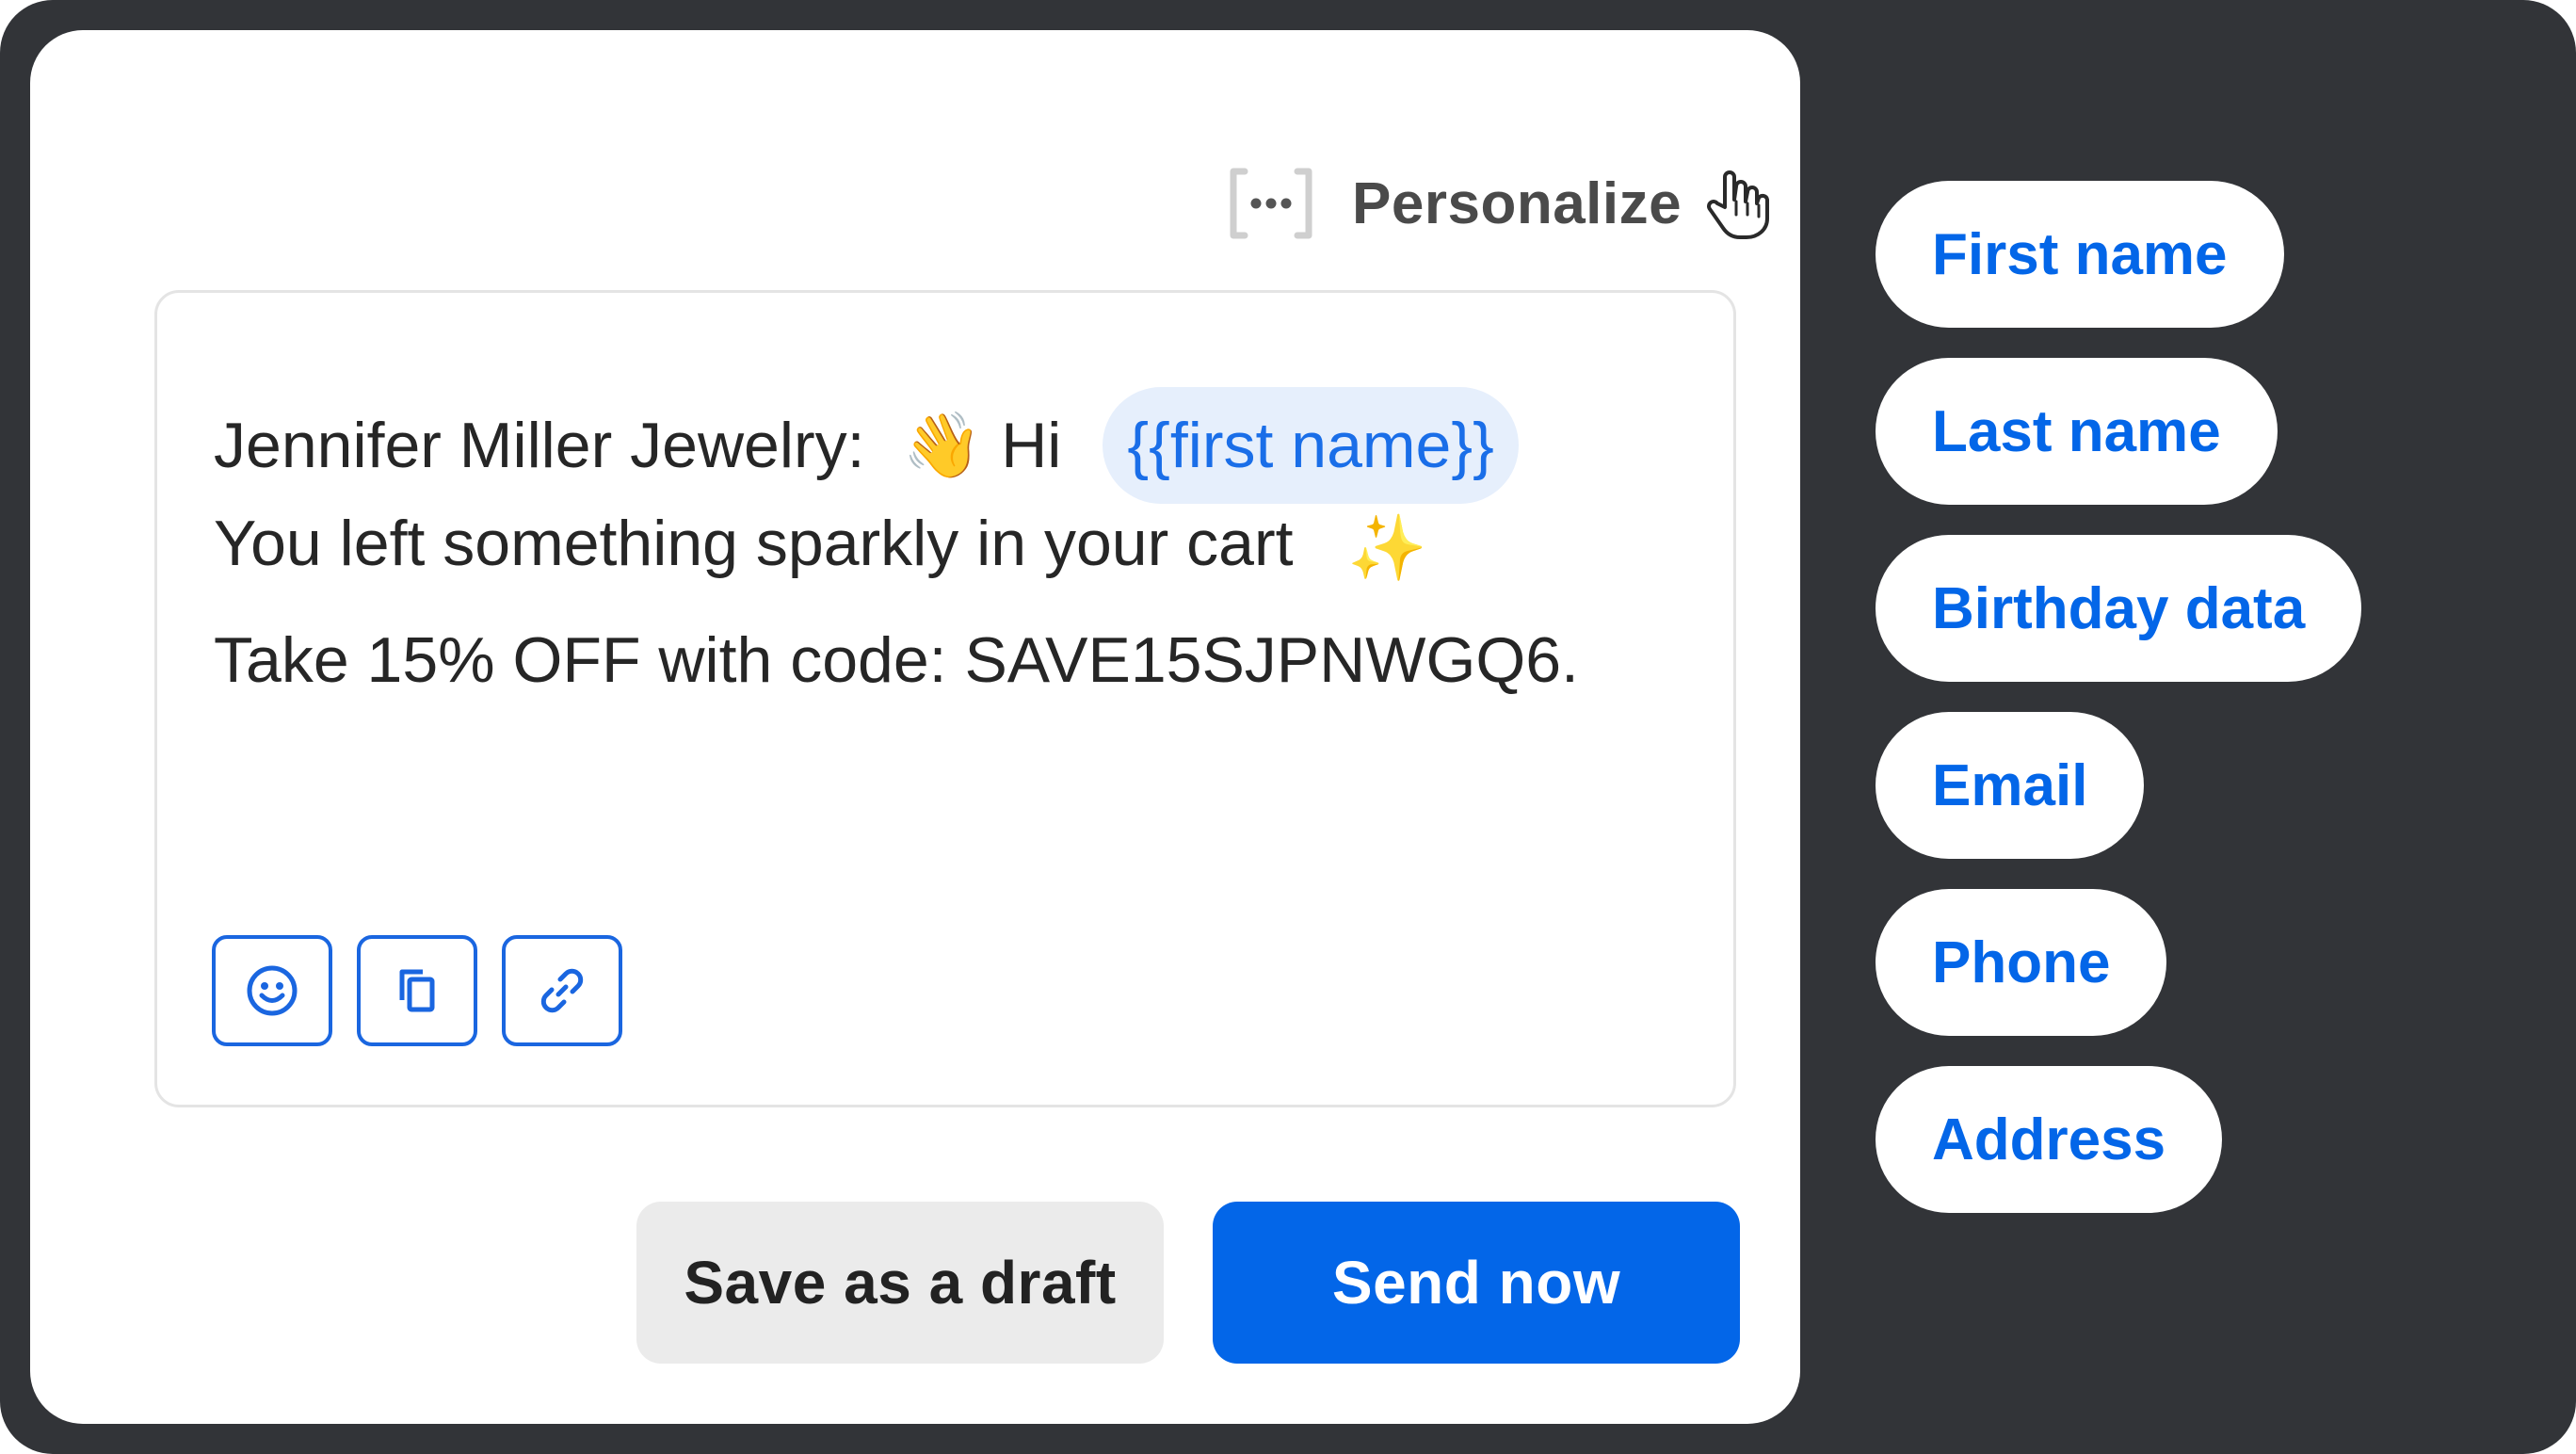 This screenshot has width=2576, height=1454. I want to click on message-line-3: Take 15% OFF with code: SAVE15SJPNWGQ6., so click(896, 660).